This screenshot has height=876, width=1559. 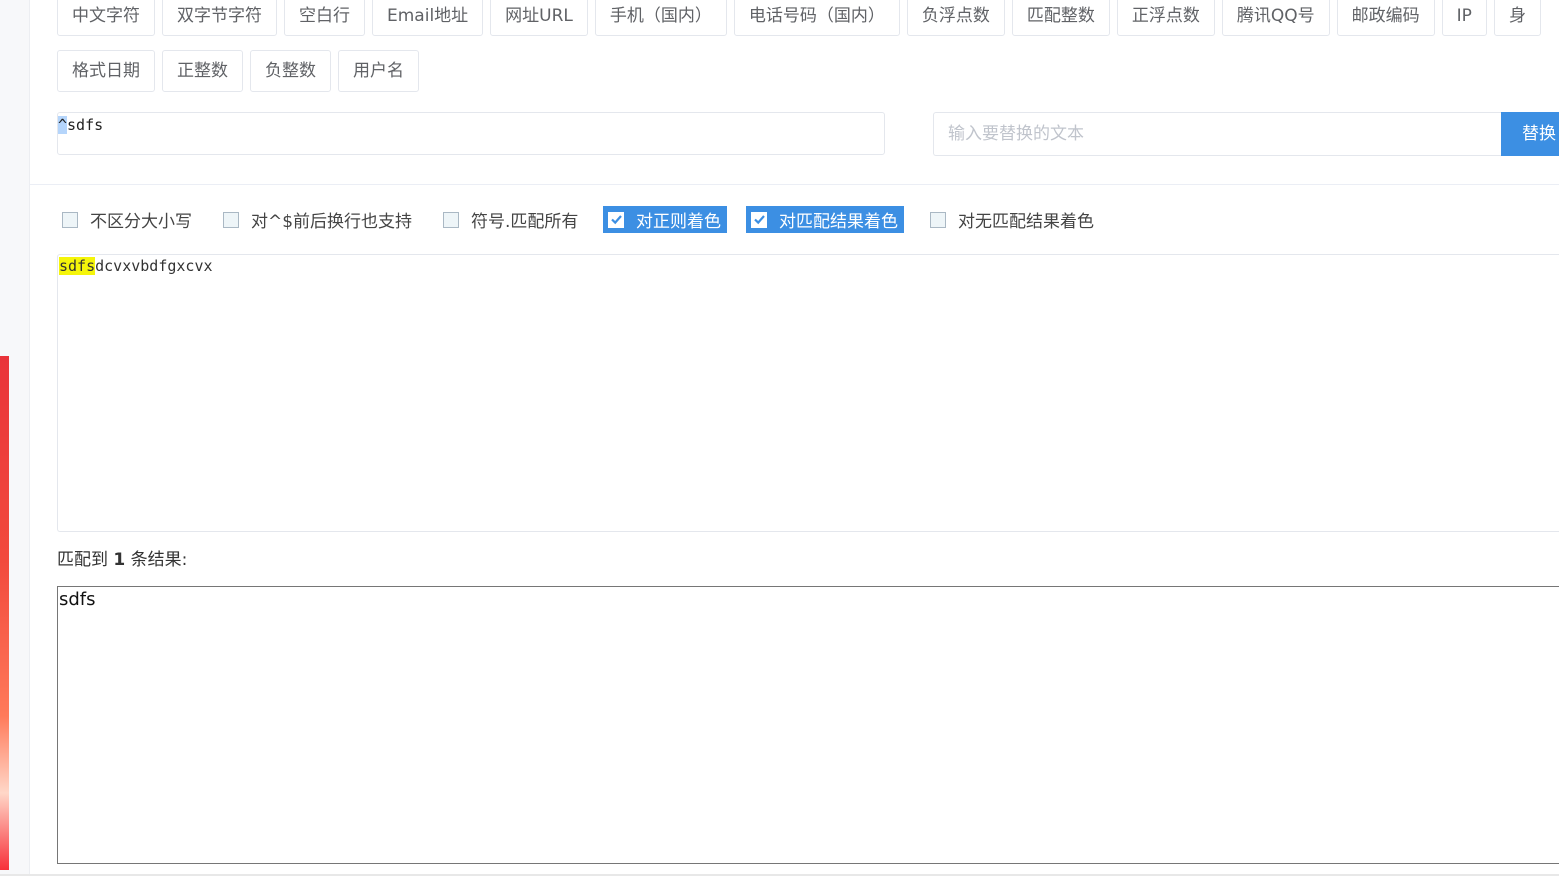 What do you see at coordinates (332, 222) in the screenshot?
I see `option-label: 对^$前后换行也支持` at bounding box center [332, 222].